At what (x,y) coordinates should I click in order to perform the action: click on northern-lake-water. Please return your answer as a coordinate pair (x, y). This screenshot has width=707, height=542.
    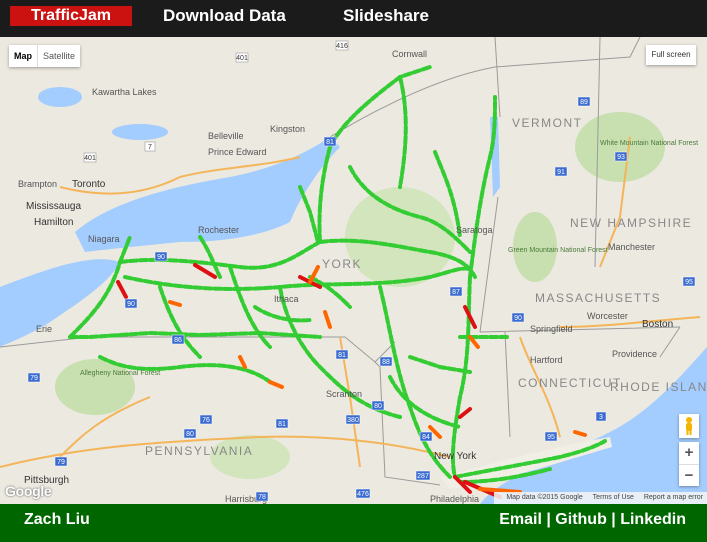
    Looking at the image, I should click on (60, 97).